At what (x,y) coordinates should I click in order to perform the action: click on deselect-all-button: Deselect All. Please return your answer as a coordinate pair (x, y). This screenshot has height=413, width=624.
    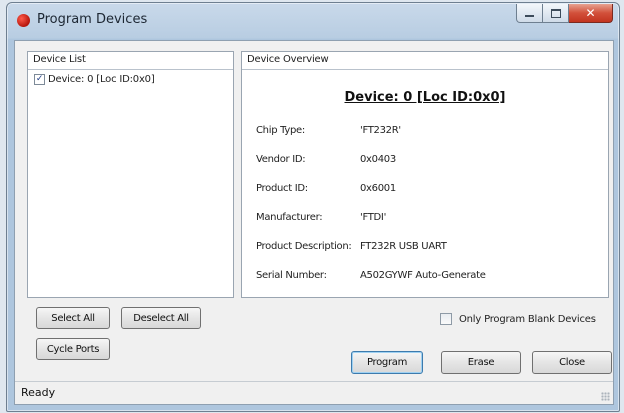
    Looking at the image, I should click on (161, 318).